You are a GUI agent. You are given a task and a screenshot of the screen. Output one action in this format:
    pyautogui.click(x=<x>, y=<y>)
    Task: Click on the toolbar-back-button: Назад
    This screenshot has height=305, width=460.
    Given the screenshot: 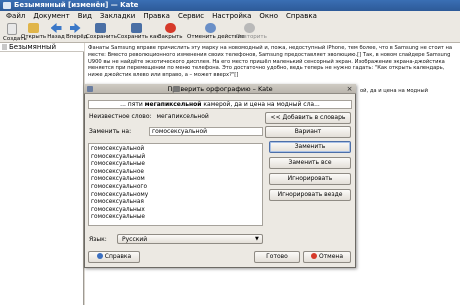 What is the action you would take?
    pyautogui.click(x=56, y=32)
    